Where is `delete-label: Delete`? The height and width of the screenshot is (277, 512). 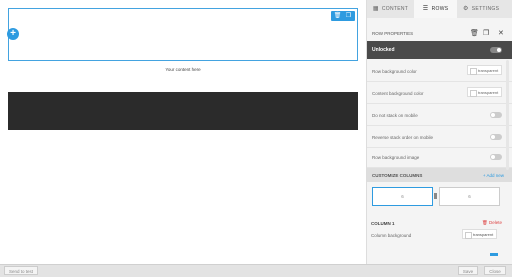 delete-label: Delete is located at coordinates (495, 222).